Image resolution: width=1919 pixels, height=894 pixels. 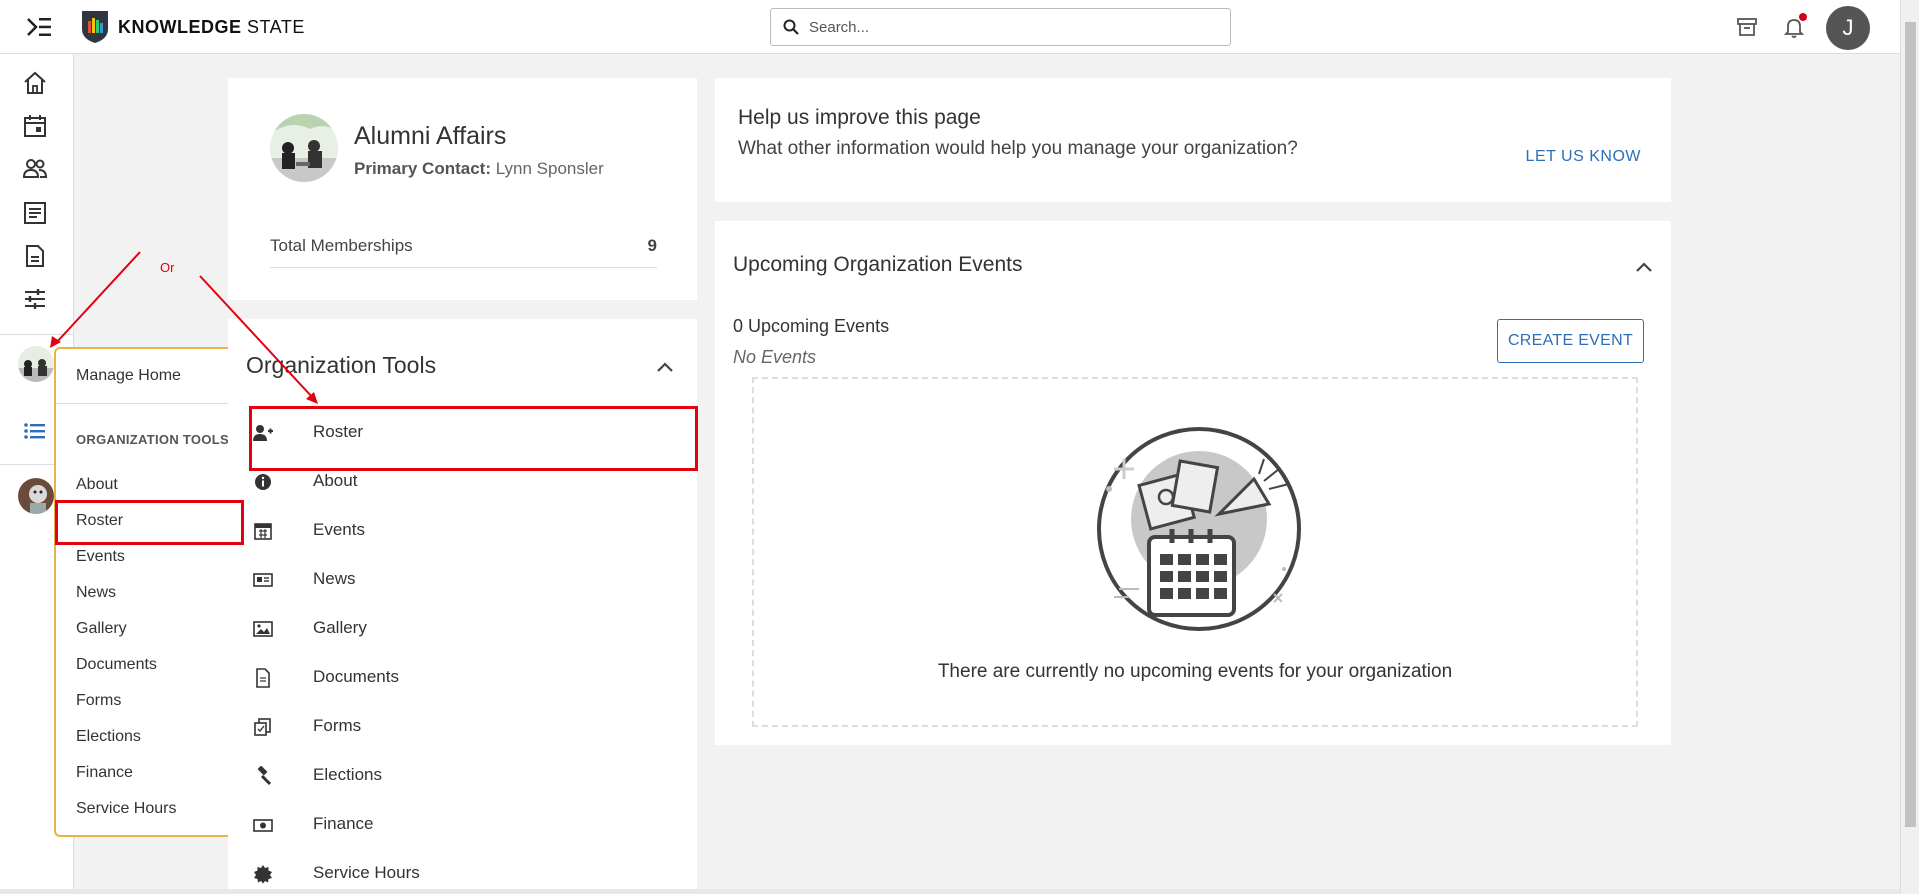 What do you see at coordinates (167, 267) in the screenshot?
I see `annotation-or-label: Or` at bounding box center [167, 267].